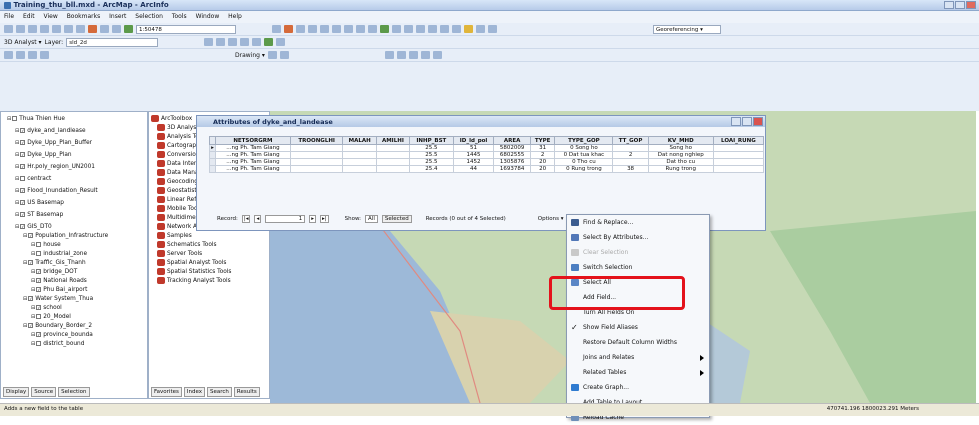 The height and width of the screenshot is (425, 979). I want to click on table-cell: 51, so click(473, 148).